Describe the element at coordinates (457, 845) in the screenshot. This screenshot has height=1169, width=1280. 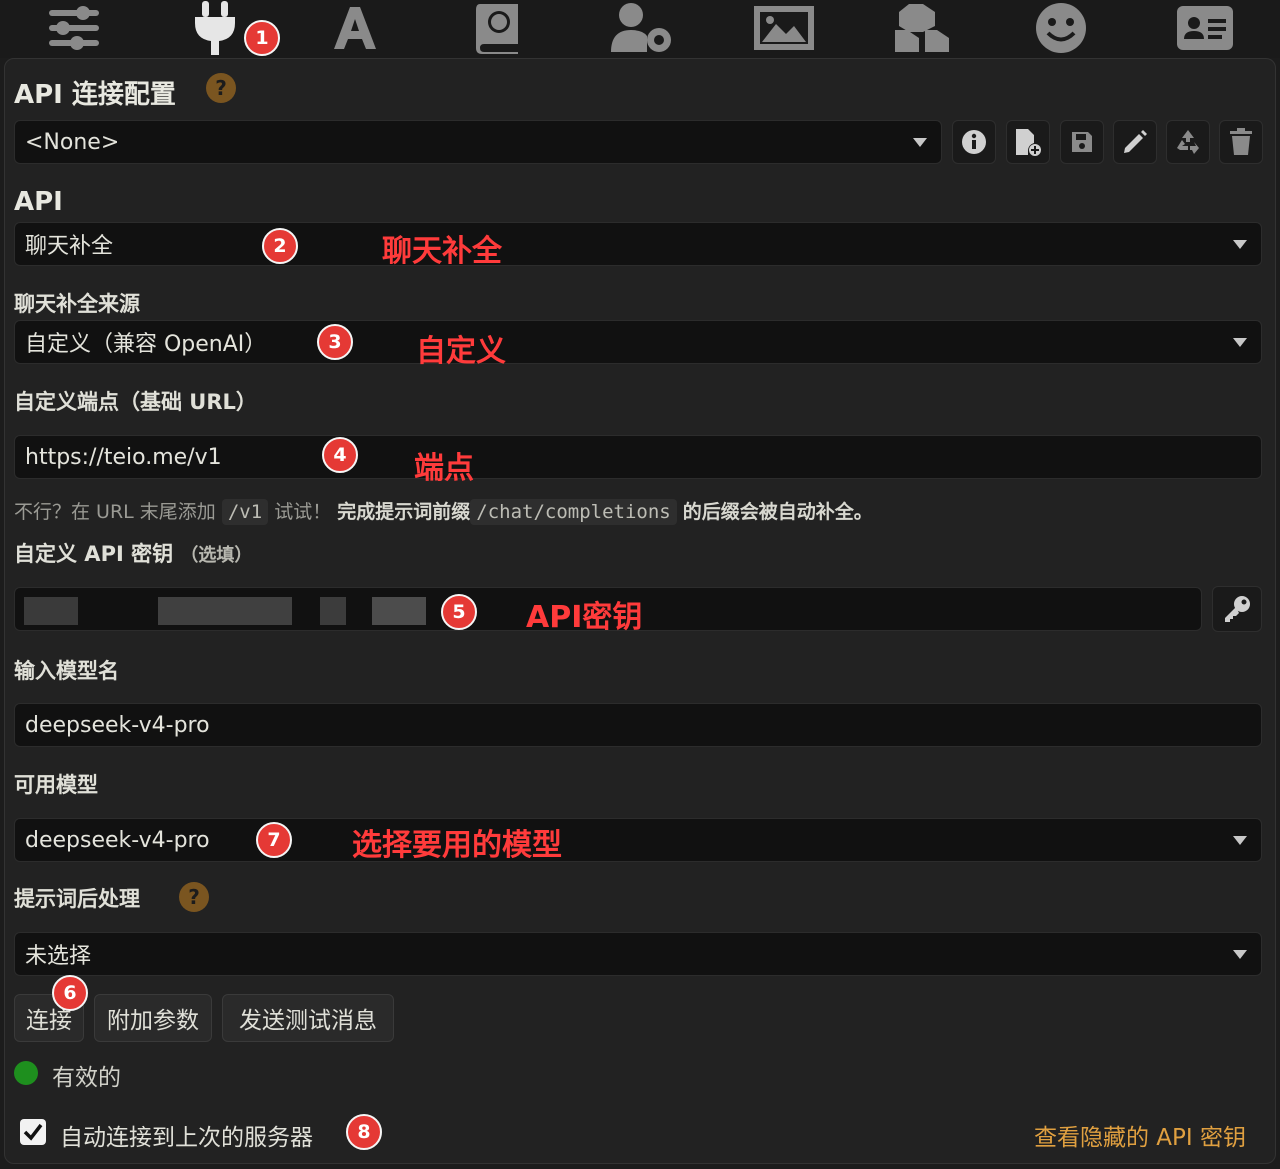
I see `annotation-note-model: 选择要用的模型` at that location.